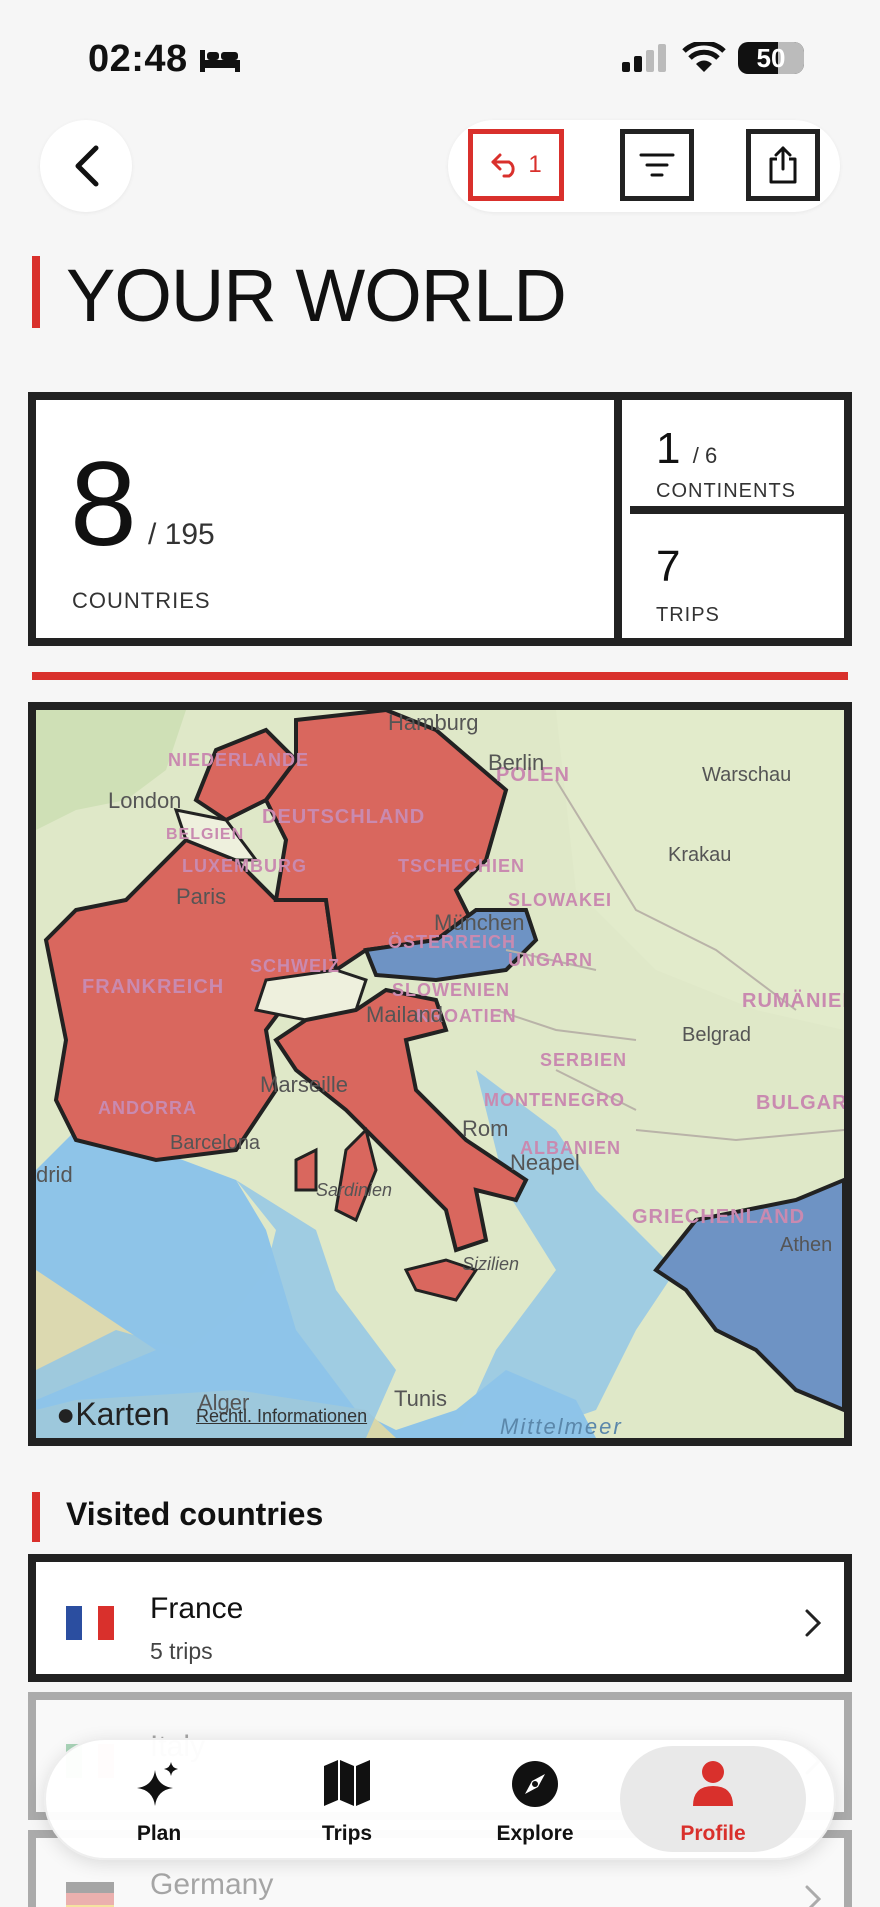 Image resolution: width=880 pixels, height=1907 pixels. What do you see at coordinates (195, 1514) in the screenshot?
I see `visited-countries-heading: Visited countries` at bounding box center [195, 1514].